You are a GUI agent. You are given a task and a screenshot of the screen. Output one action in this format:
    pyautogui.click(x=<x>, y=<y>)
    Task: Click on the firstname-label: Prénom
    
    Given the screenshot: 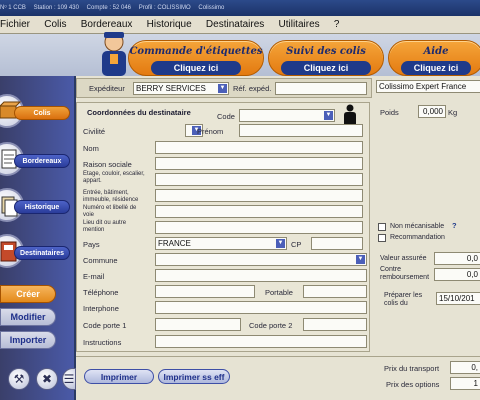 What is the action you would take?
    pyautogui.click(x=210, y=131)
    